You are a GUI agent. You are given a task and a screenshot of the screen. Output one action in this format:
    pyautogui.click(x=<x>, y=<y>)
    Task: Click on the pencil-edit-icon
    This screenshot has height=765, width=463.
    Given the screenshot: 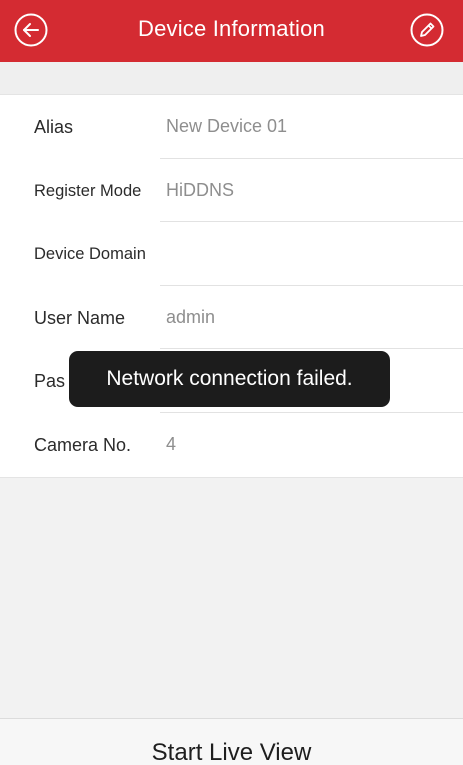 What is the action you would take?
    pyautogui.click(x=427, y=30)
    